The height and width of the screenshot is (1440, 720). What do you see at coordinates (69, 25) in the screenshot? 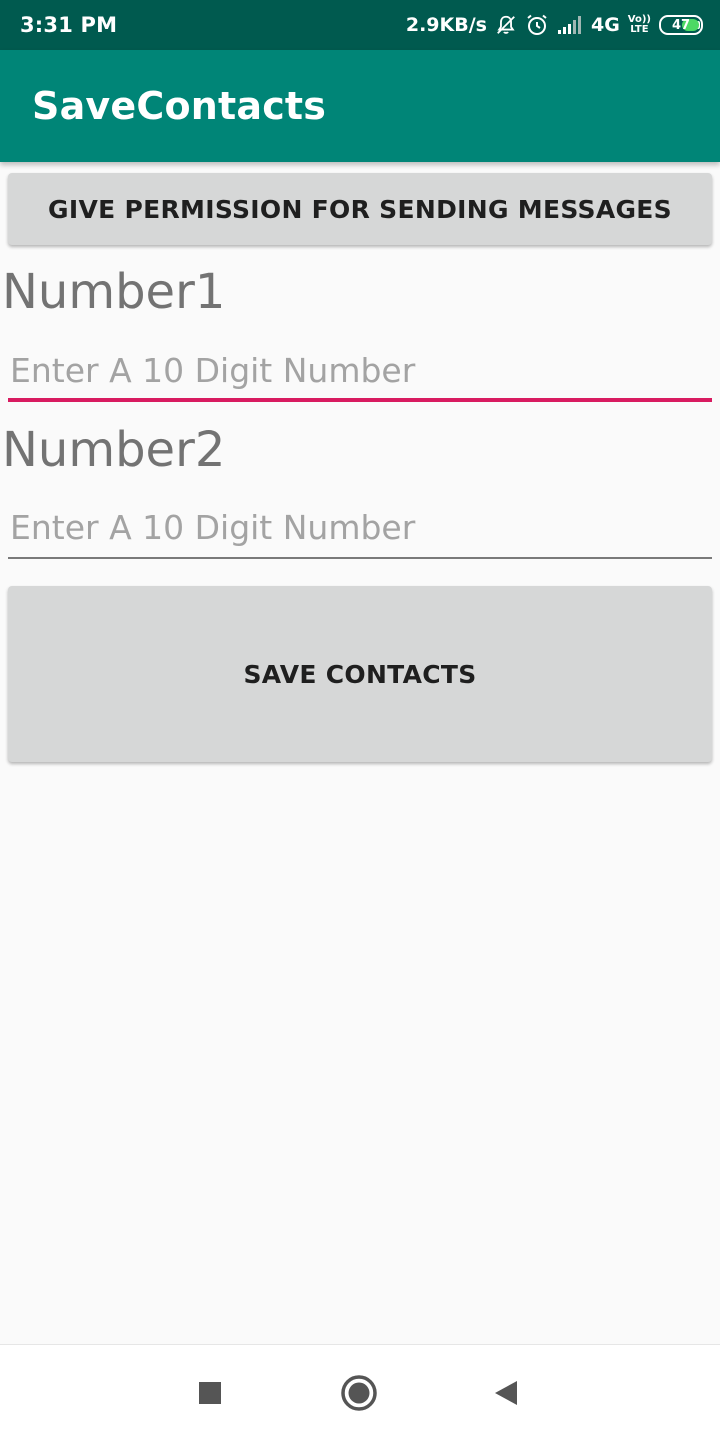
I see `status-time: 3:31 PM` at bounding box center [69, 25].